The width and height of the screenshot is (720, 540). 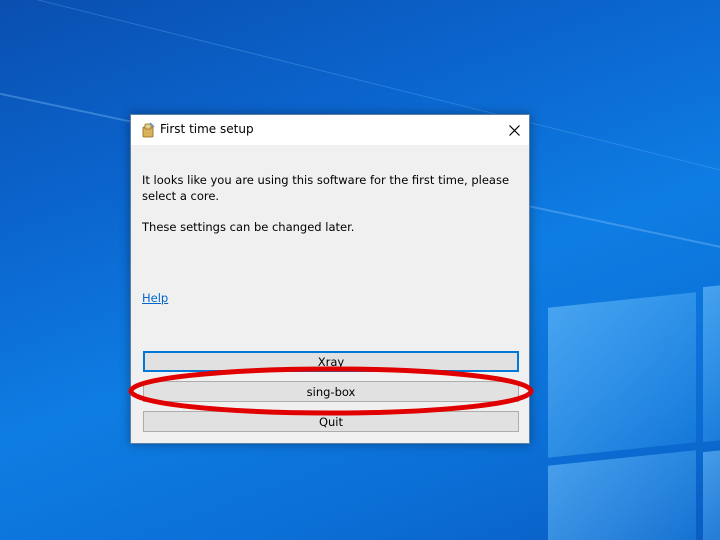 What do you see at coordinates (331, 421) in the screenshot?
I see `quit-button: Quit` at bounding box center [331, 421].